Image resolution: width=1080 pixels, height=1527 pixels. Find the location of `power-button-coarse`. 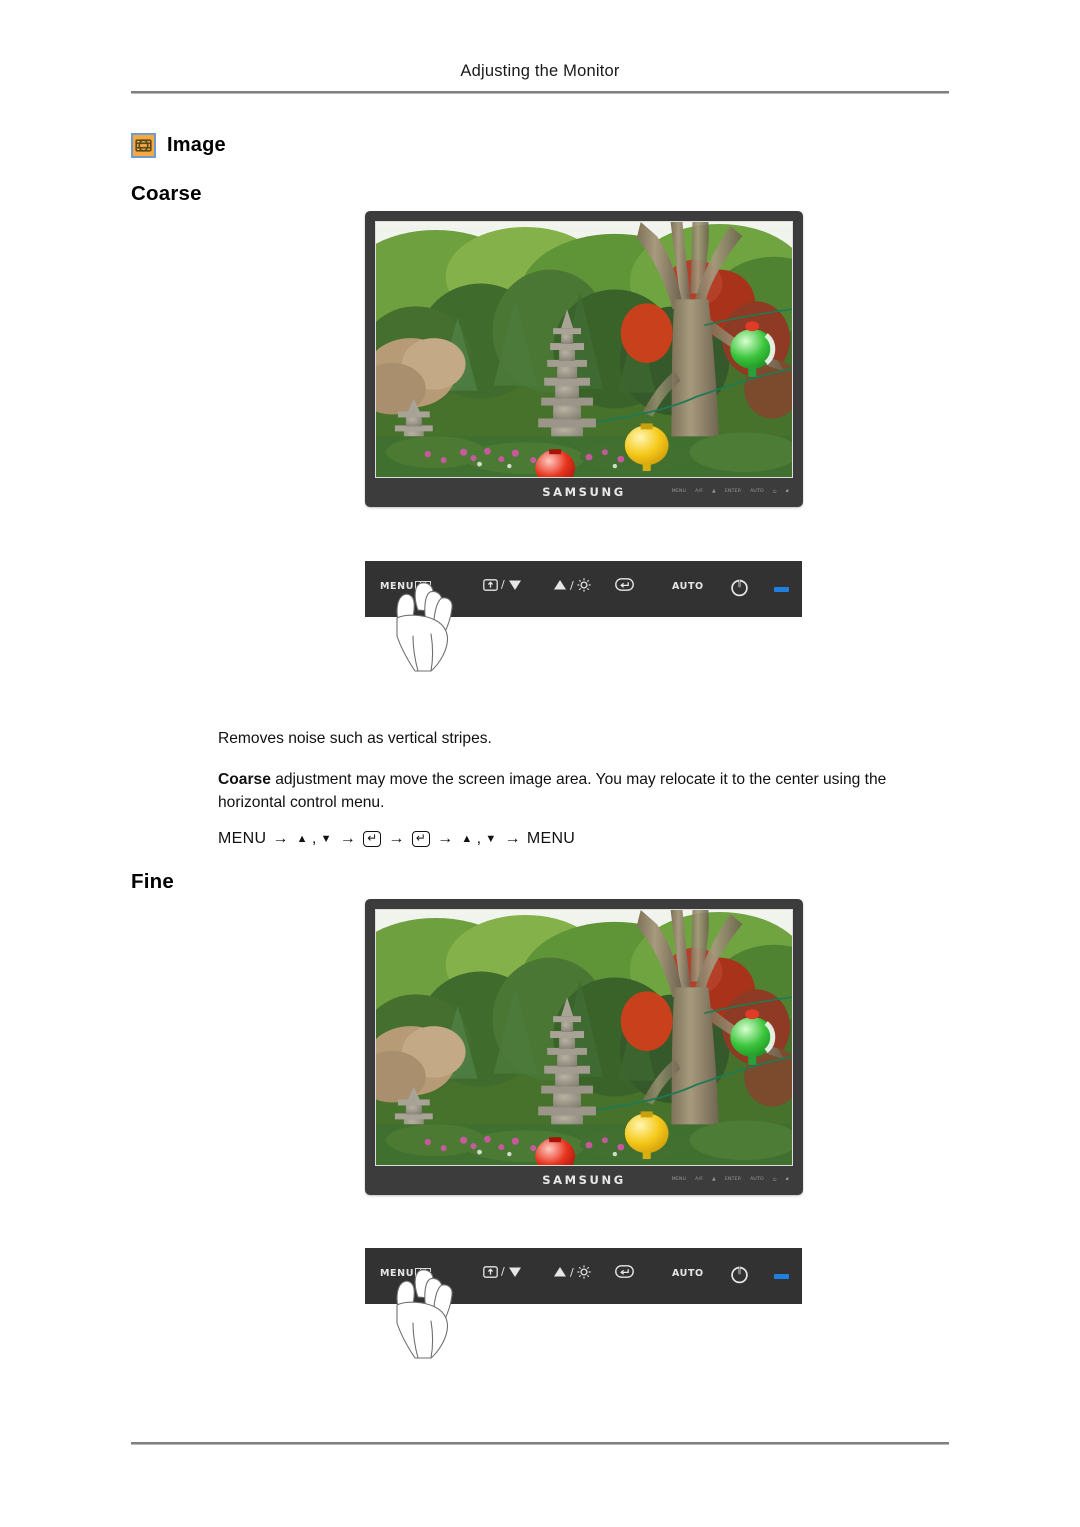

power-button-coarse is located at coordinates (739, 587).